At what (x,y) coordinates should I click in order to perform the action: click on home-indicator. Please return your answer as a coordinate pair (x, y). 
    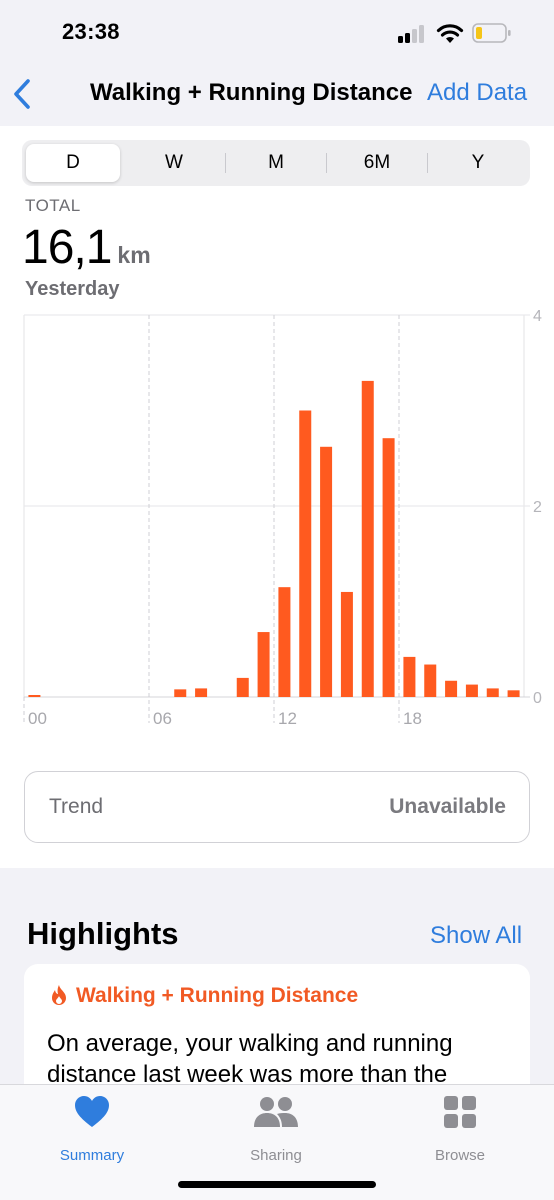
    Looking at the image, I should click on (277, 1184).